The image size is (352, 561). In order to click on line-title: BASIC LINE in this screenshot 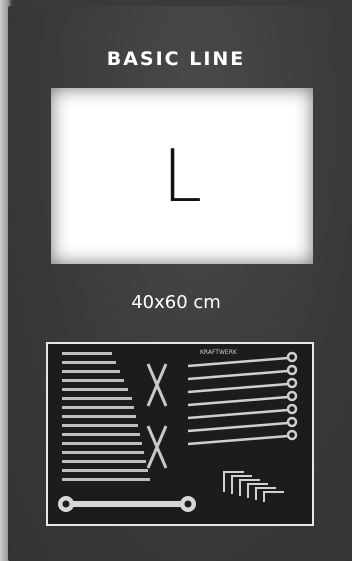, I will do `click(176, 59)`.